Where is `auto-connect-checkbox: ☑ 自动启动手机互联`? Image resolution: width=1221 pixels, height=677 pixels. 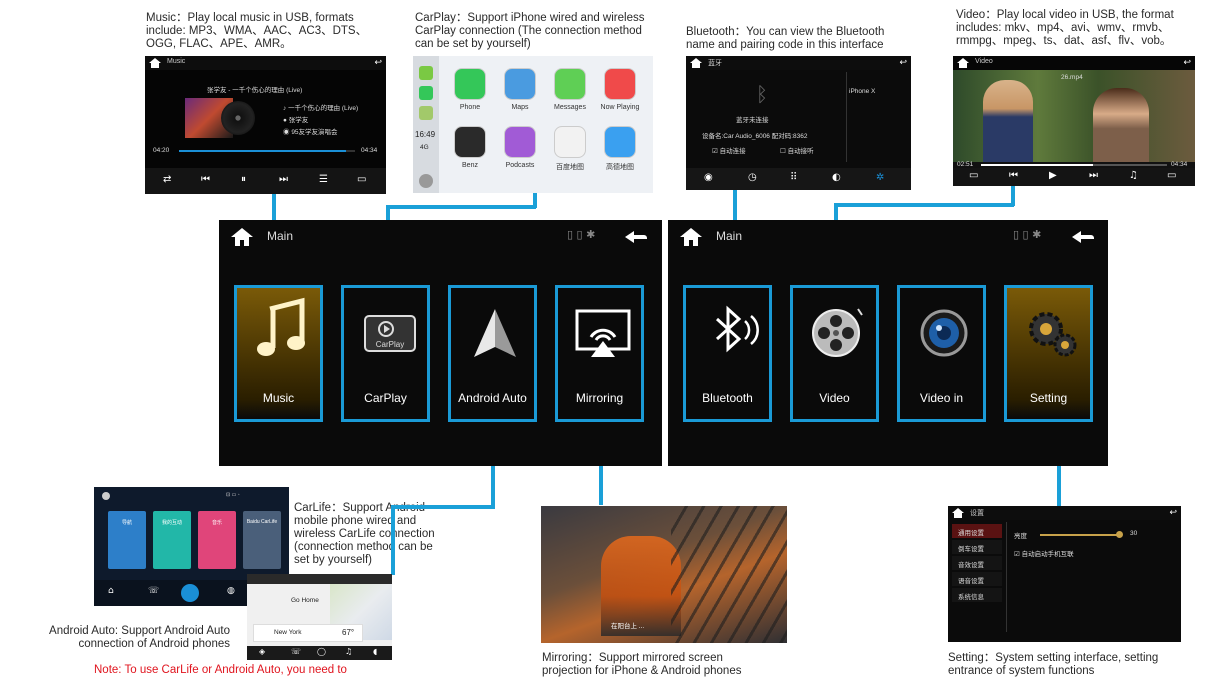 auto-connect-checkbox: ☑ 自动启动手机互联 is located at coordinates (1044, 553).